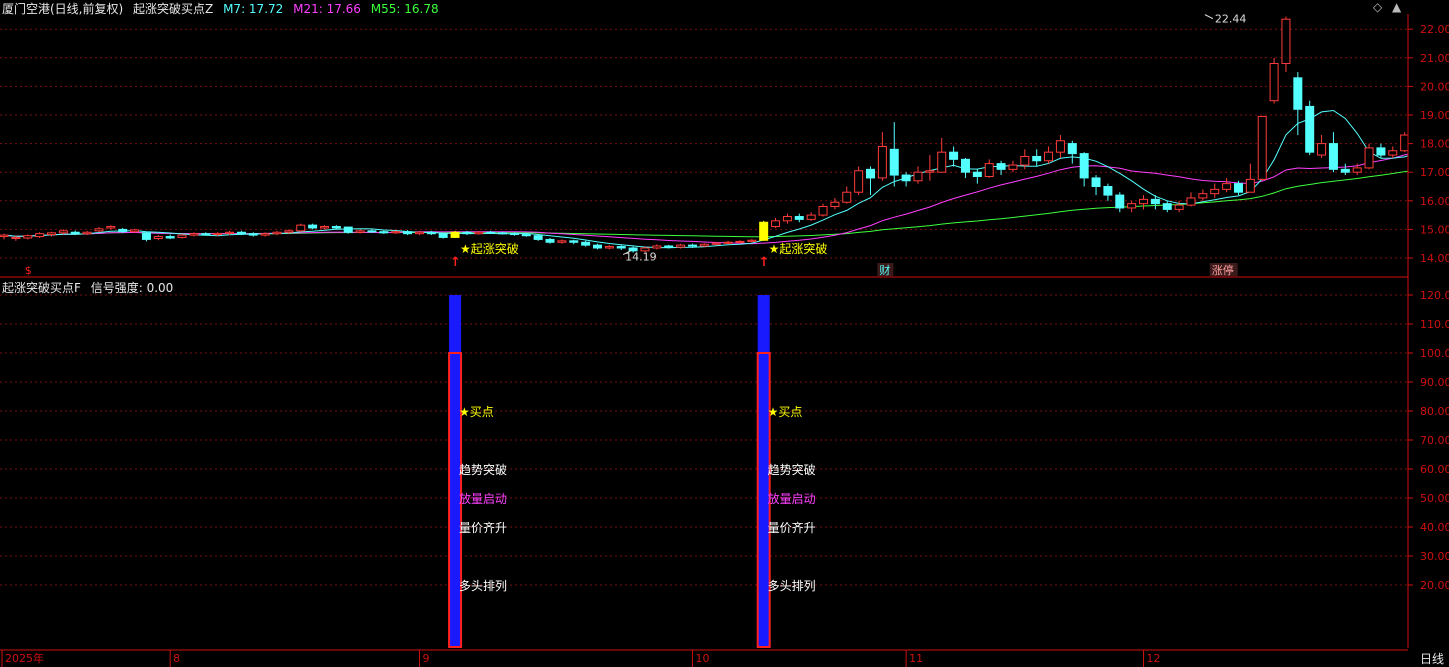 The height and width of the screenshot is (667, 1449). I want to click on strength-tick-label: 30.00, so click(1434, 556).